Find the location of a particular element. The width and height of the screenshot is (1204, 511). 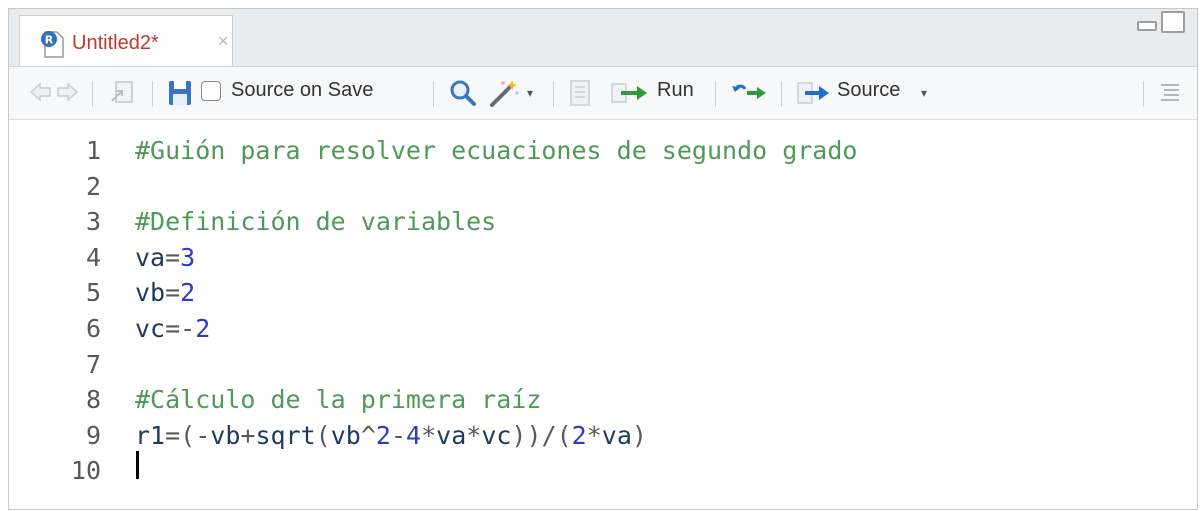

code-token: r1 is located at coordinates (150, 435).